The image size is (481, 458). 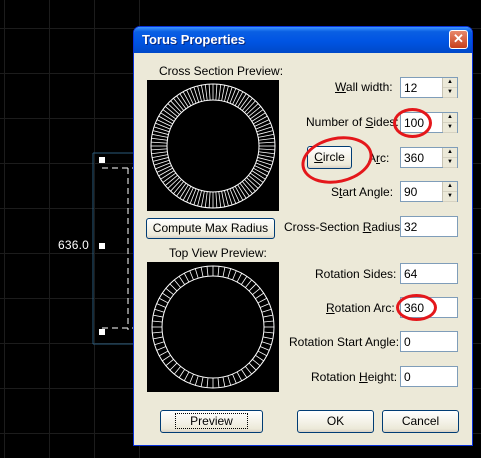 What do you see at coordinates (416, 307) in the screenshot?
I see `annotation-circle-rotation-arc` at bounding box center [416, 307].